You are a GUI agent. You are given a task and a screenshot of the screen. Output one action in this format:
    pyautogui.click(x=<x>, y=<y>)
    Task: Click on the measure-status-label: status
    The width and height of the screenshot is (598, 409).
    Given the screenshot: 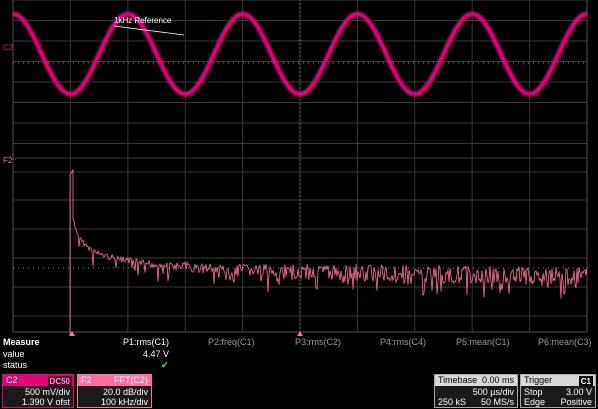 What is the action you would take?
    pyautogui.click(x=15, y=365)
    